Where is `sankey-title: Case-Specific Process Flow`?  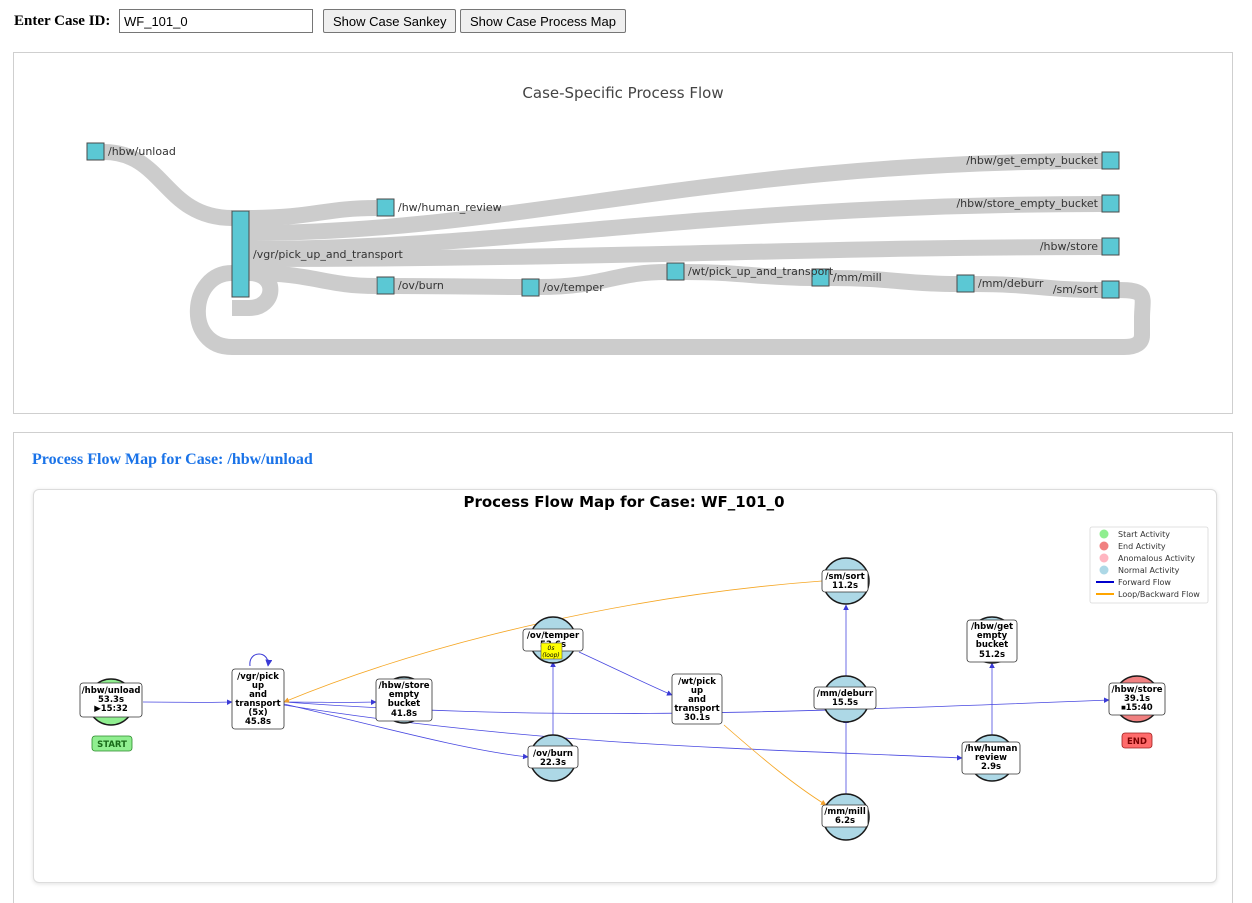
sankey-title: Case-Specific Process Flow is located at coordinates (622, 93).